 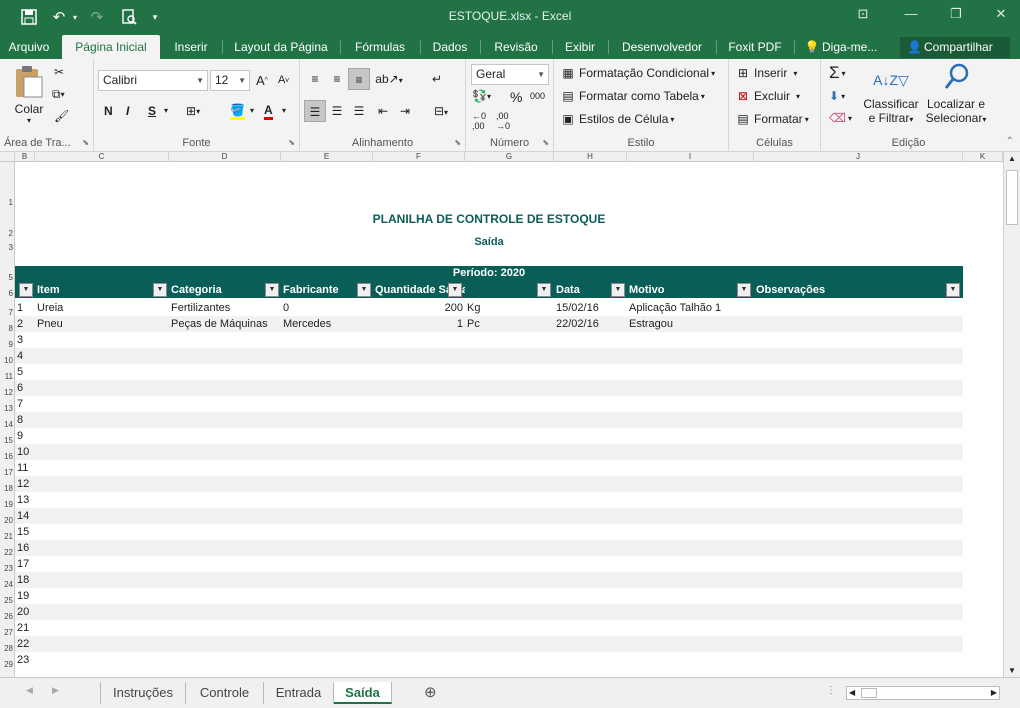 I want to click on font-color-icon: A, so click(x=268, y=111).